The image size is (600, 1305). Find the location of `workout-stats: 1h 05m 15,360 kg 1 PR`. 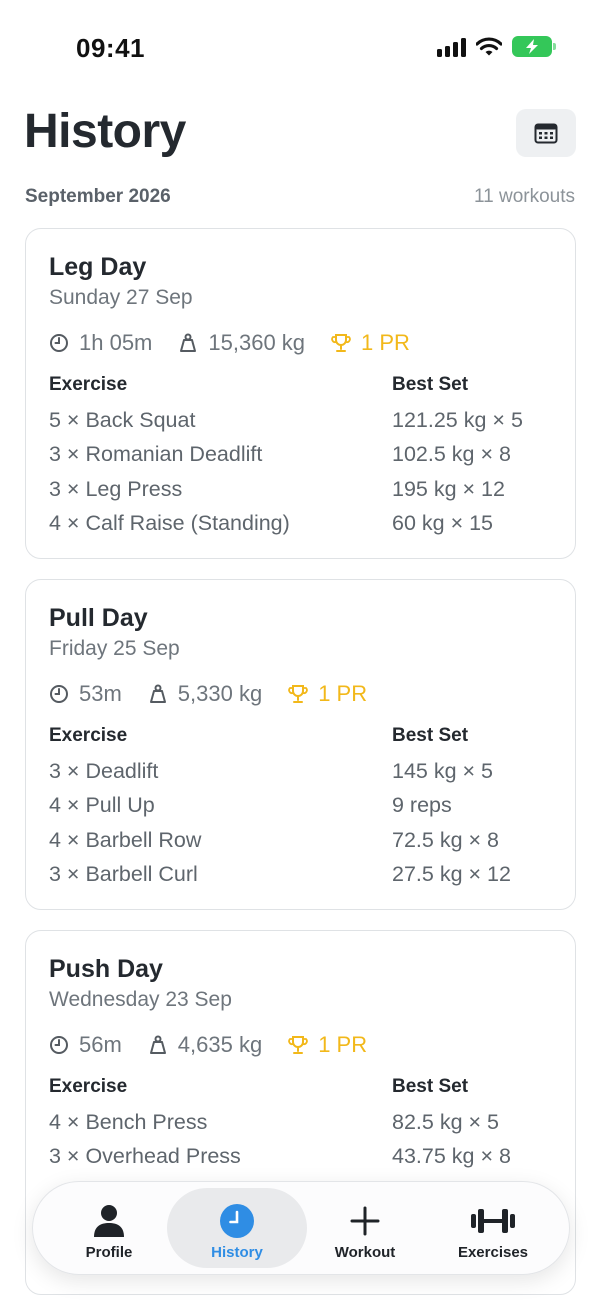

workout-stats: 1h 05m 15,360 kg 1 PR is located at coordinates (242, 343).